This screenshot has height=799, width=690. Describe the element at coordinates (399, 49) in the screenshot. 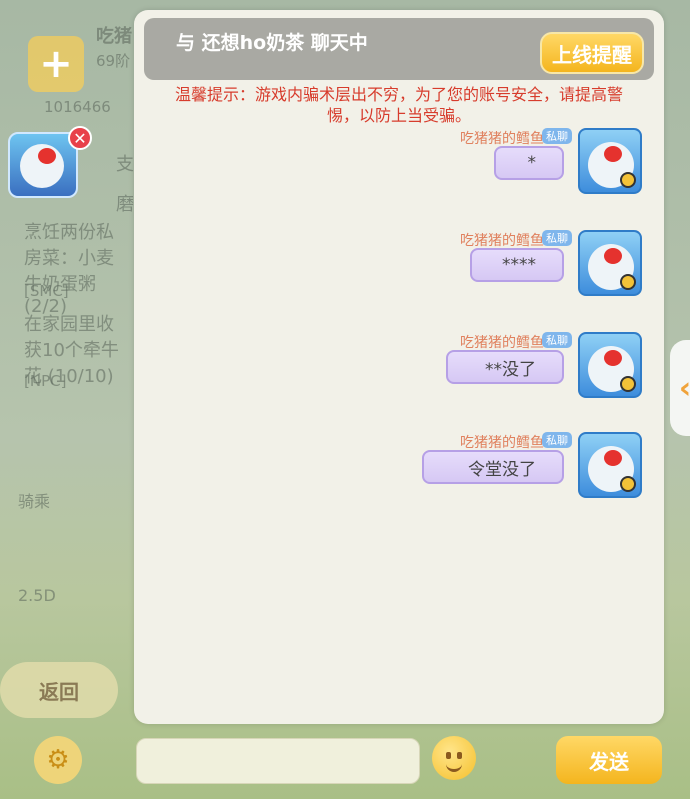

I see `chat-header: 与 还想ho奶茶 聊天中 上线提醒` at that location.